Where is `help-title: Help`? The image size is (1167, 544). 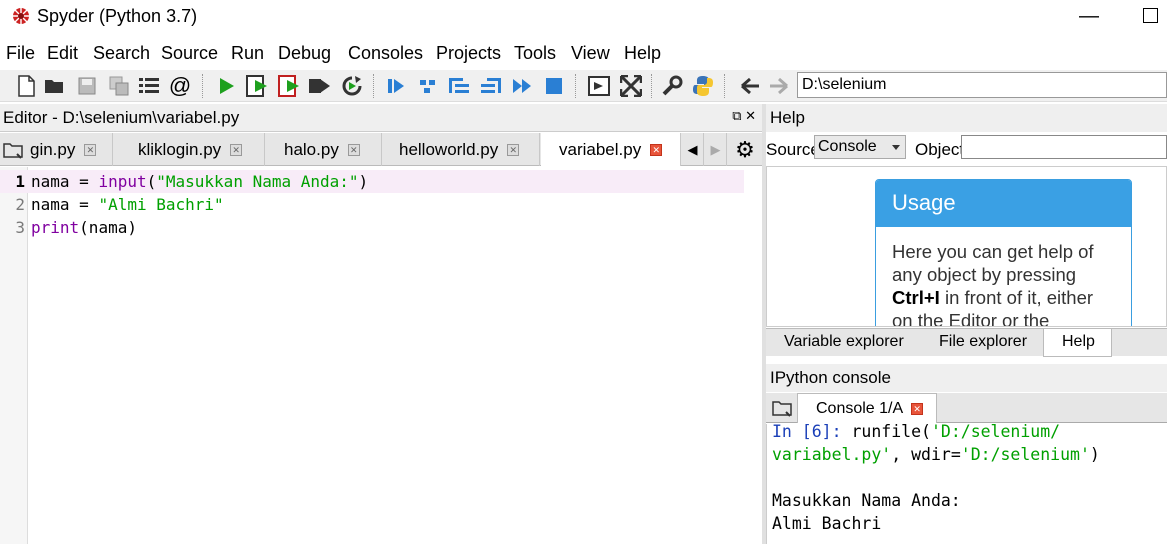
help-title: Help is located at coordinates (787, 117).